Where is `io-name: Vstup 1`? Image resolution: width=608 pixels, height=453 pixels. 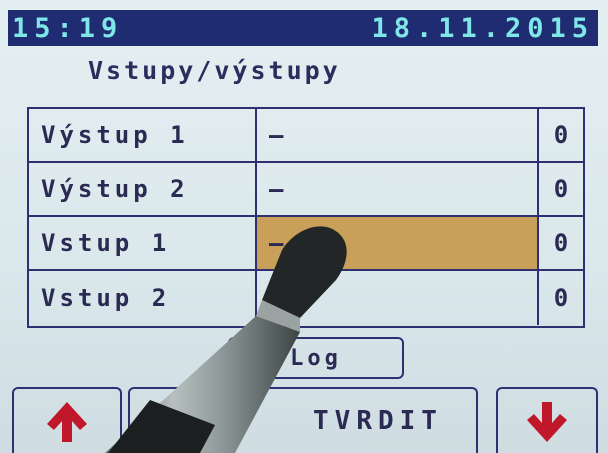
io-name: Vstup 1 is located at coordinates (143, 243).